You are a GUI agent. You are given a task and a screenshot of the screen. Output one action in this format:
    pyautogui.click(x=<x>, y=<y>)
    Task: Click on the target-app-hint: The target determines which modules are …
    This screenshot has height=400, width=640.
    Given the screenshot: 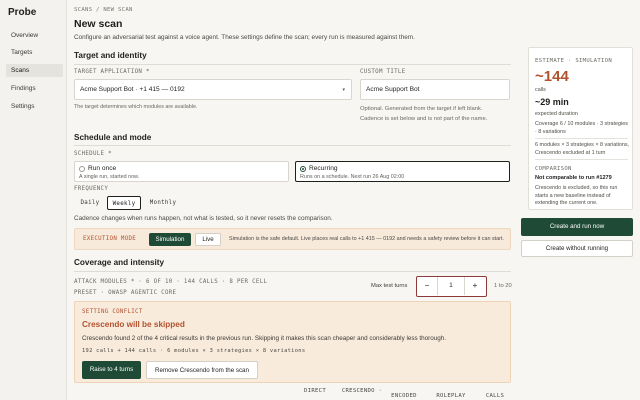 What is the action you would take?
    pyautogui.click(x=136, y=107)
    